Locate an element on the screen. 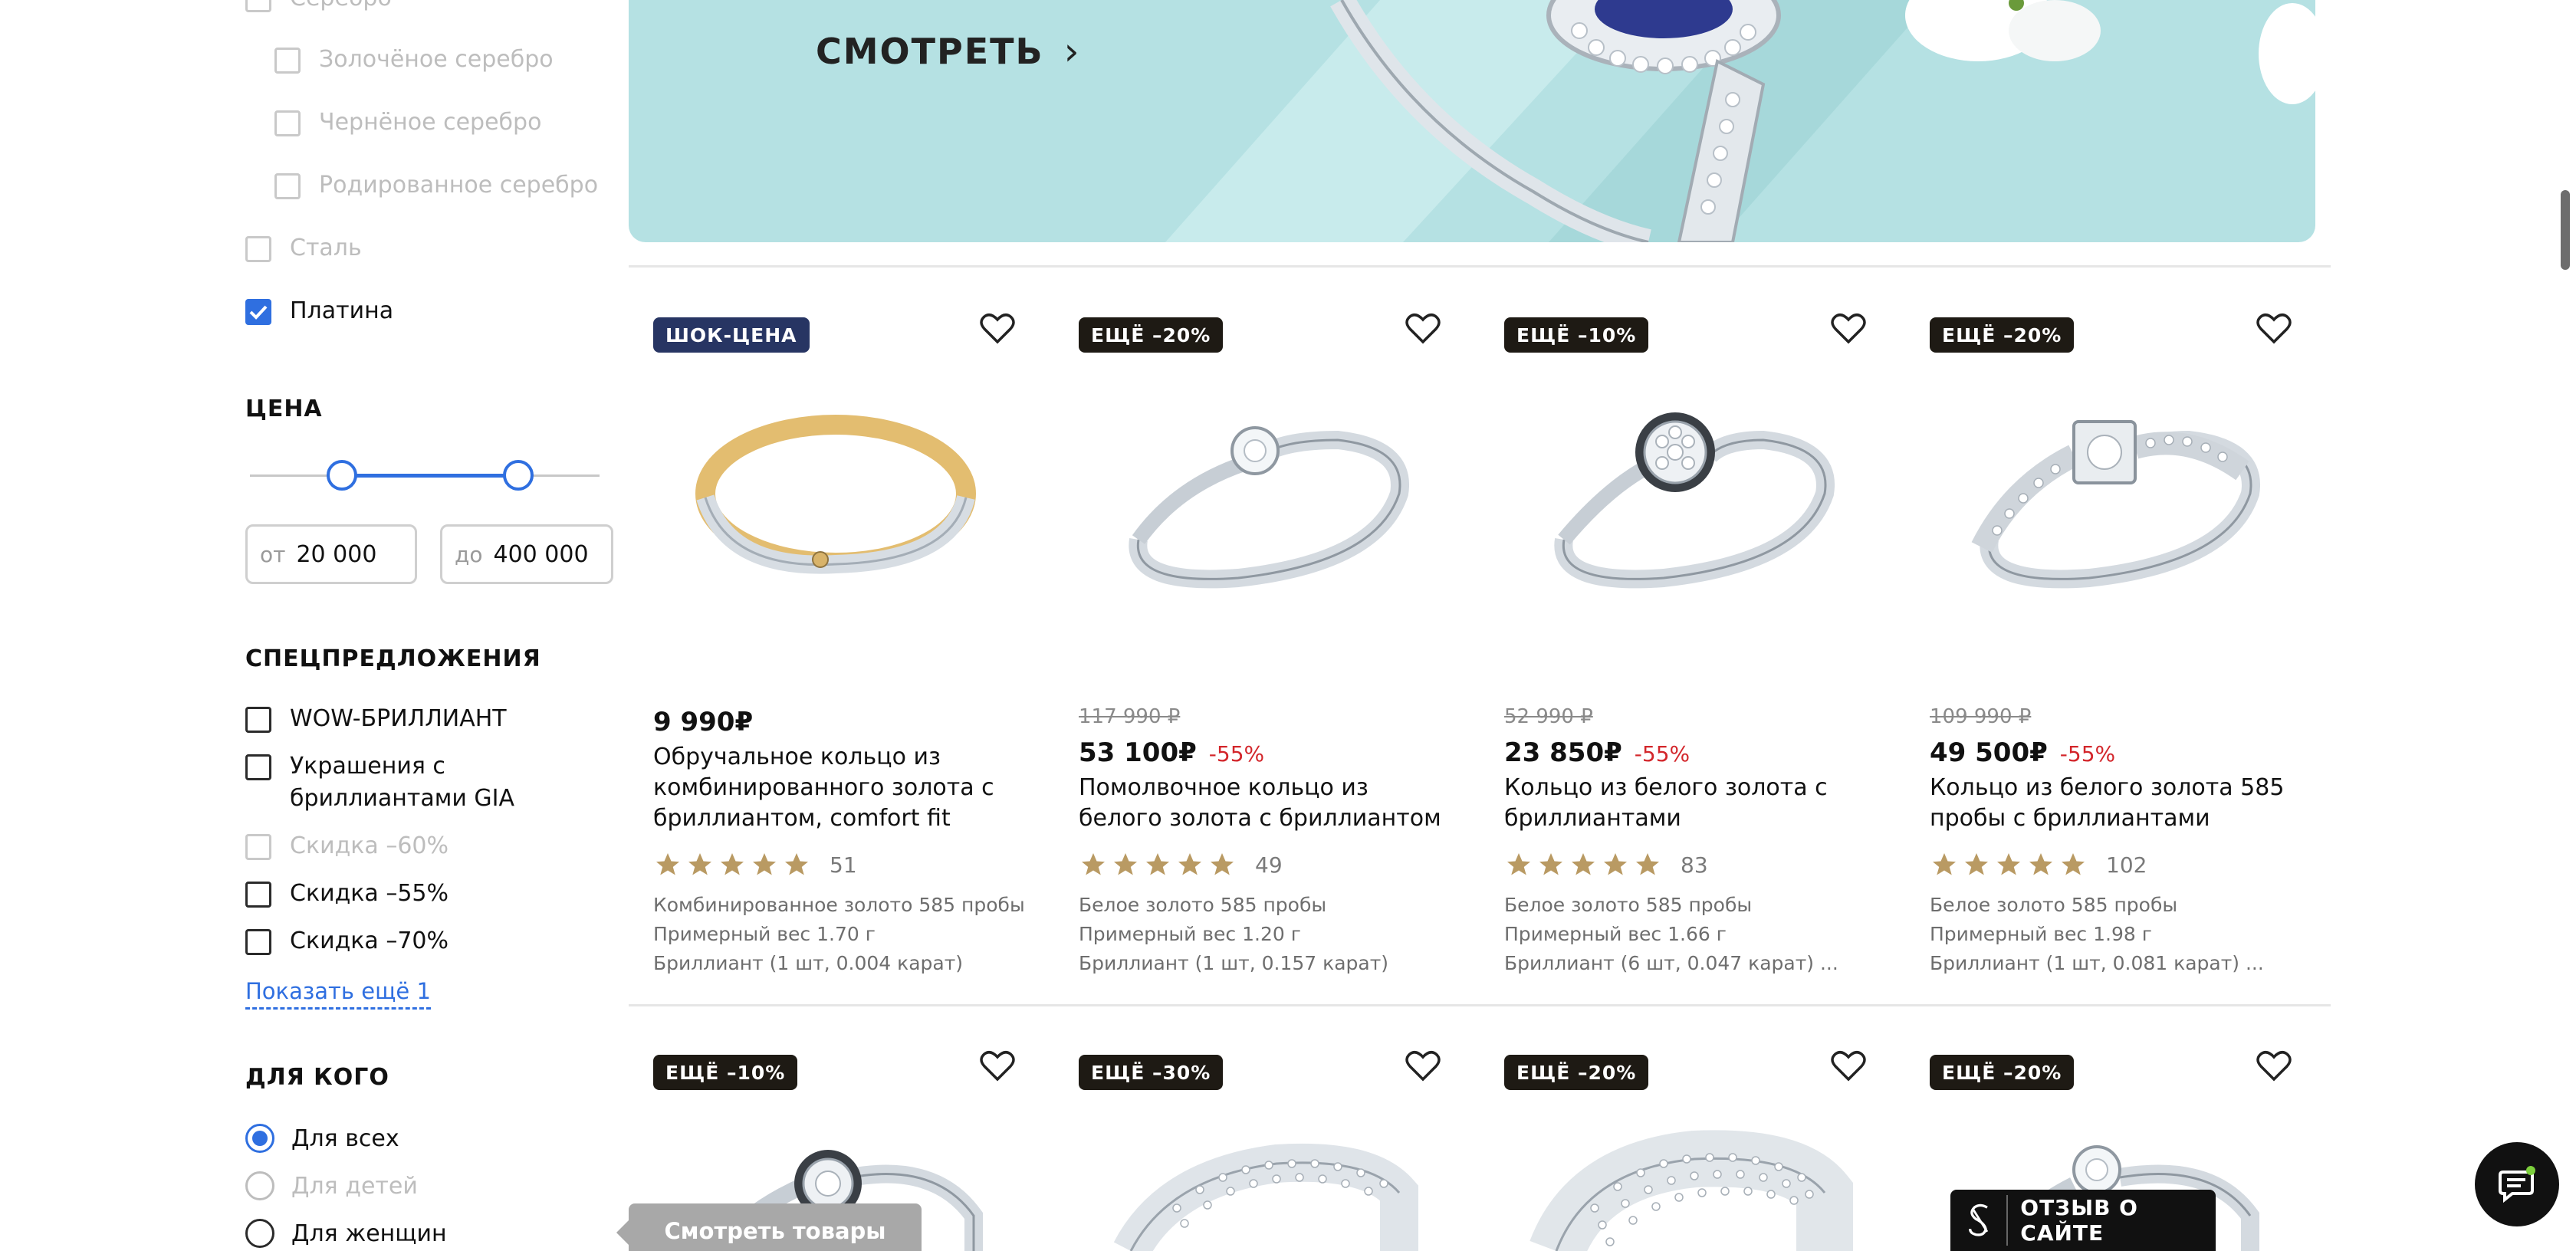 The height and width of the screenshot is (1251, 2576). checkbox-label: Золочёное серебро is located at coordinates (436, 60).